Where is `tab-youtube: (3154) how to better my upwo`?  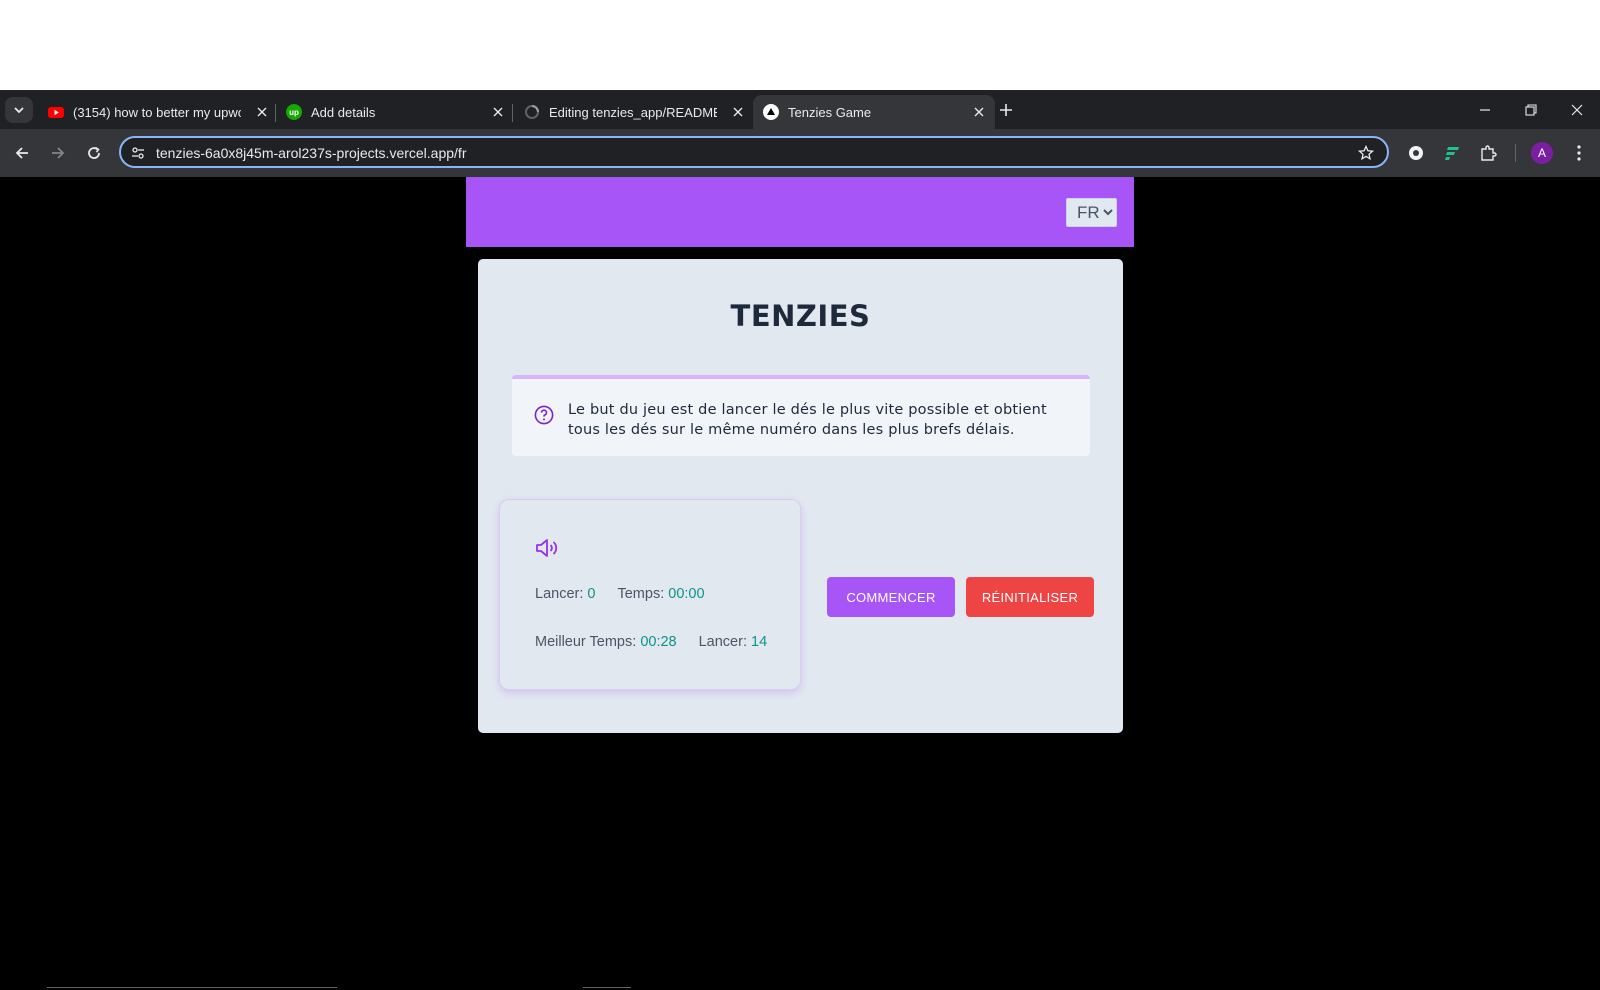
tab-youtube: (3154) how to better my upwo is located at coordinates (159, 112).